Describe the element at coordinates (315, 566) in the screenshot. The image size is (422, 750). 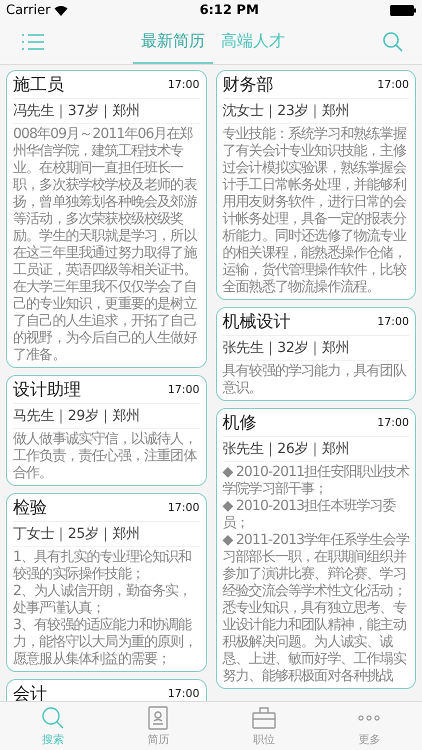
I see `resume-summary: ◆ 2011-2013学年任系学生会学习部部长一职，在职期间组织并参加了演讲比赛、辩论赛、学习经验交流会等学术性文化活动；` at that location.